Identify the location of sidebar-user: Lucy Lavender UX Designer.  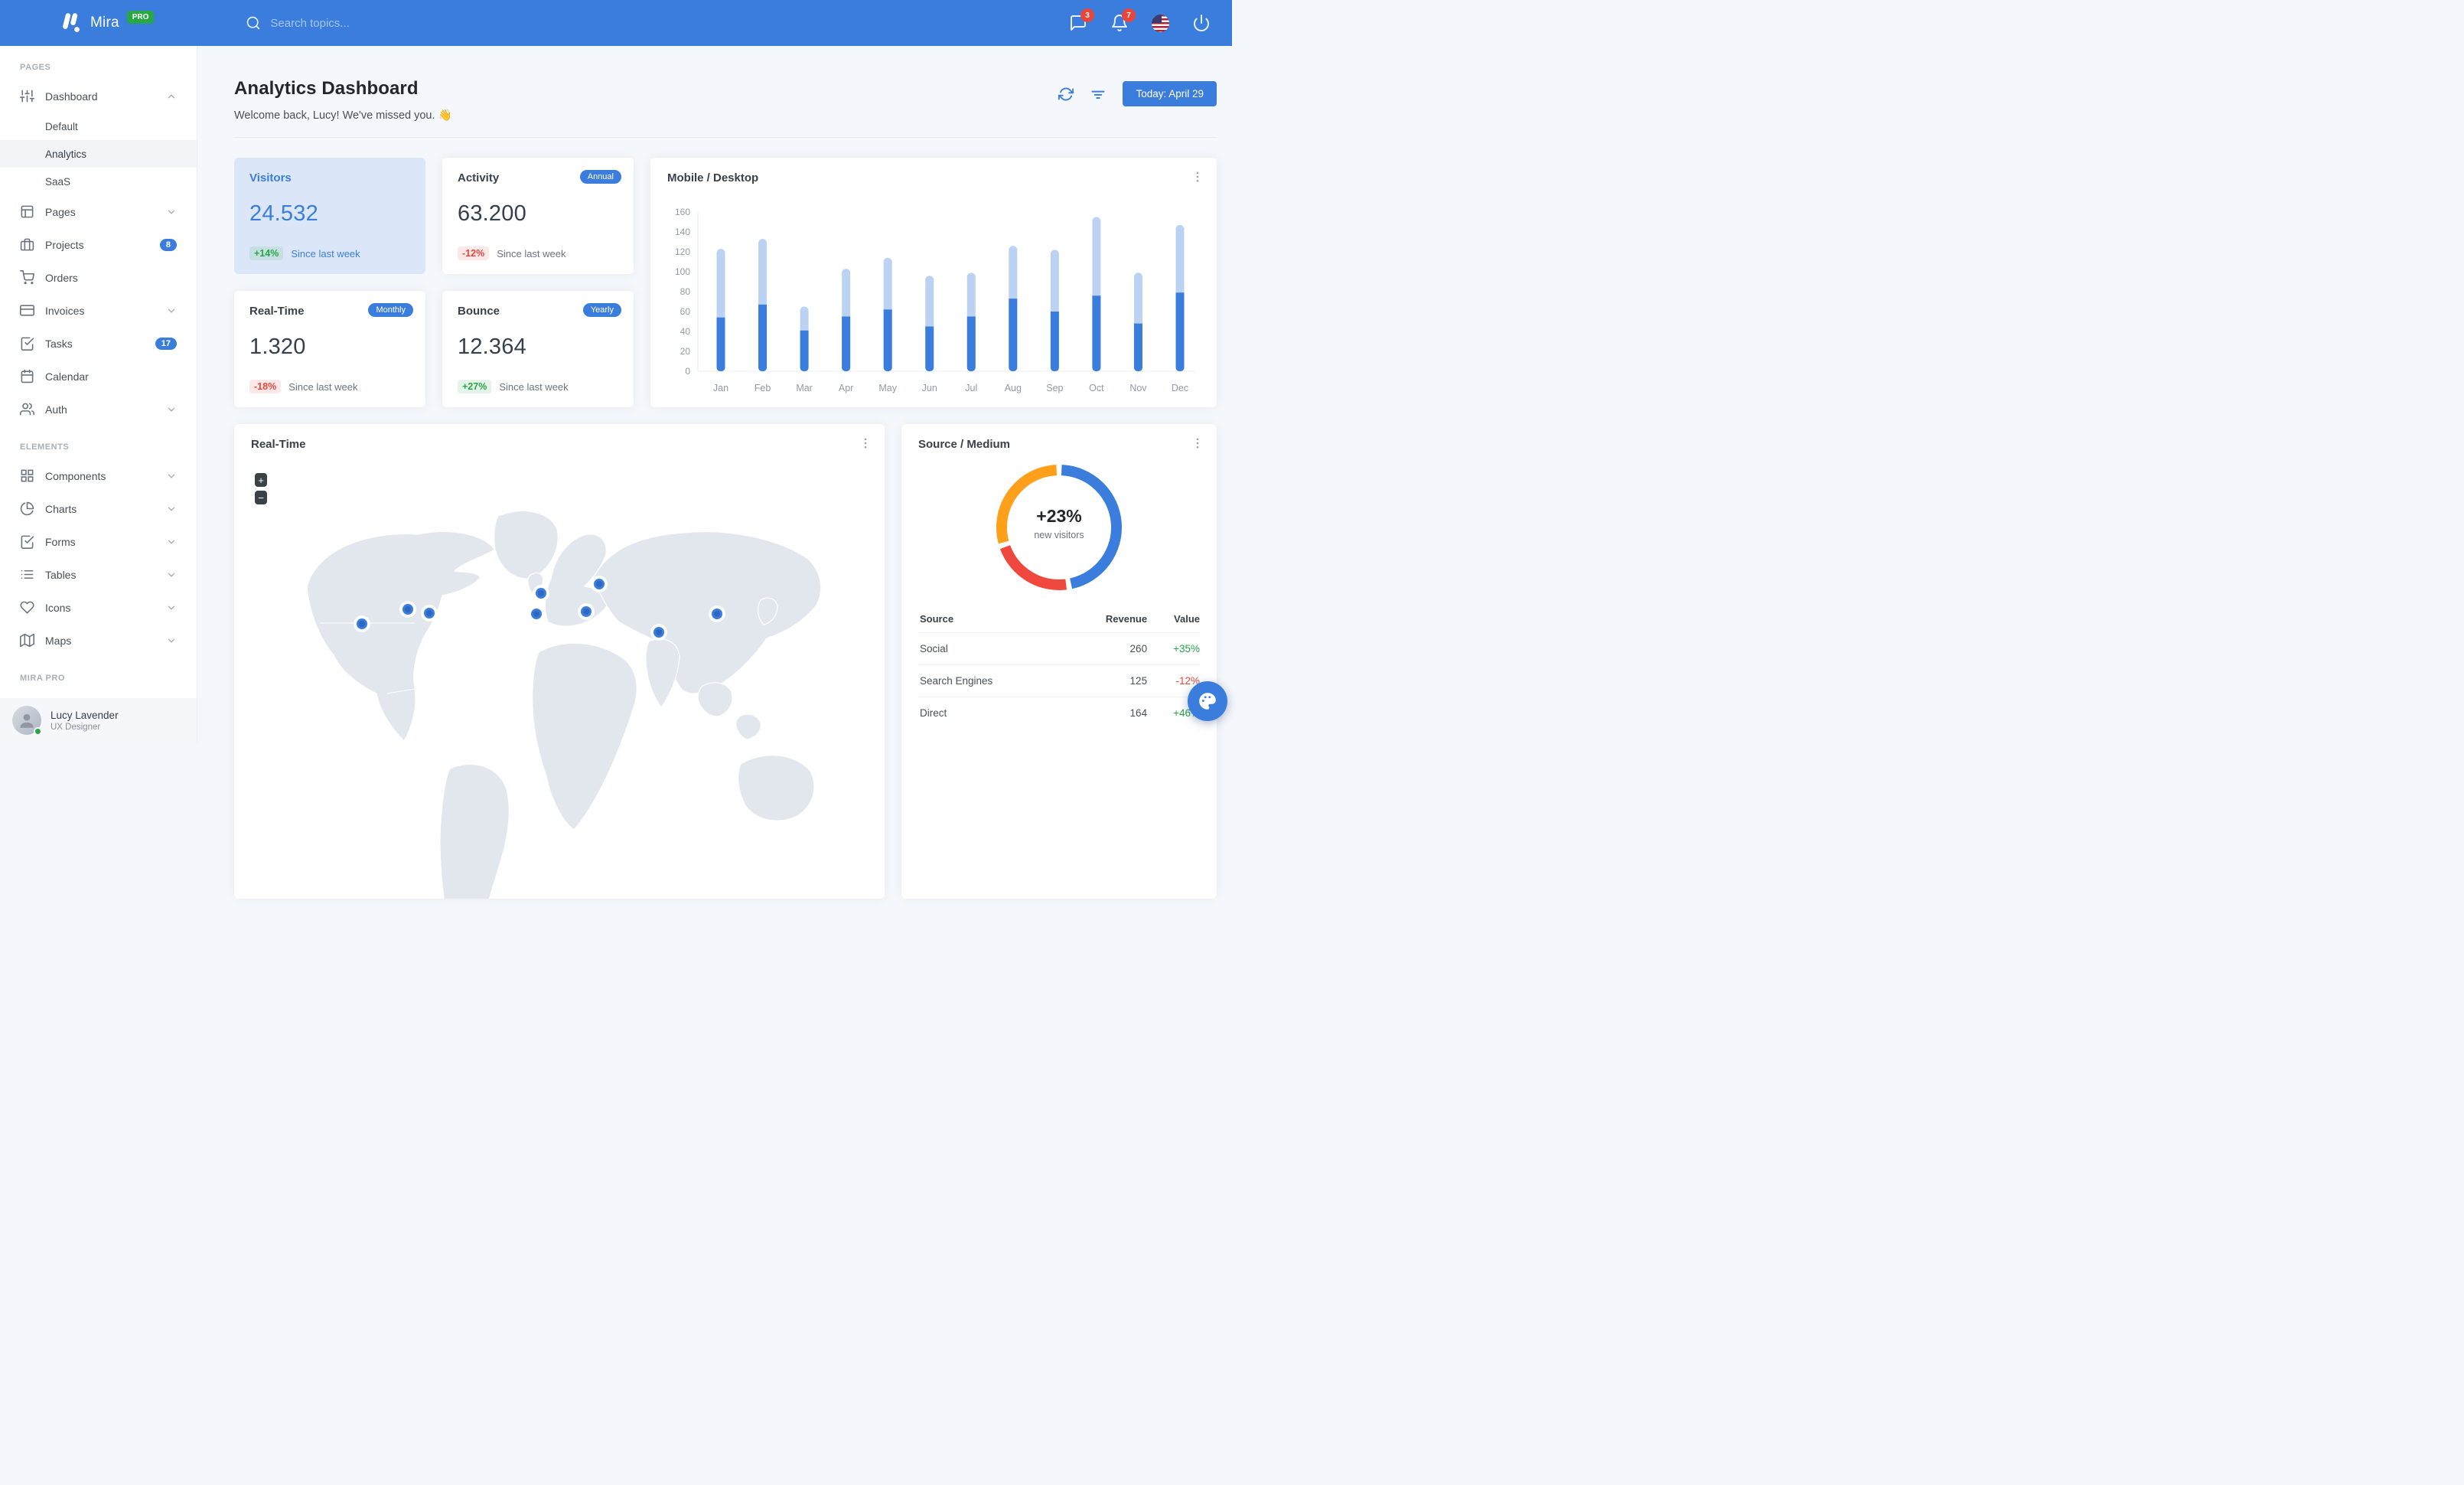
(98, 720).